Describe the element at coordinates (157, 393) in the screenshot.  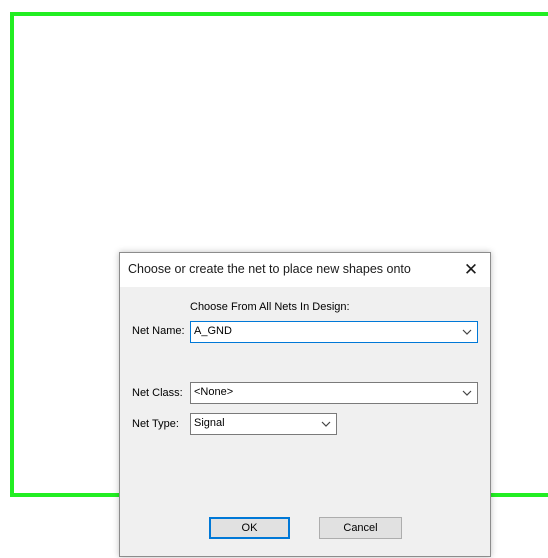
I see `net-class-label: Net Class:` at that location.